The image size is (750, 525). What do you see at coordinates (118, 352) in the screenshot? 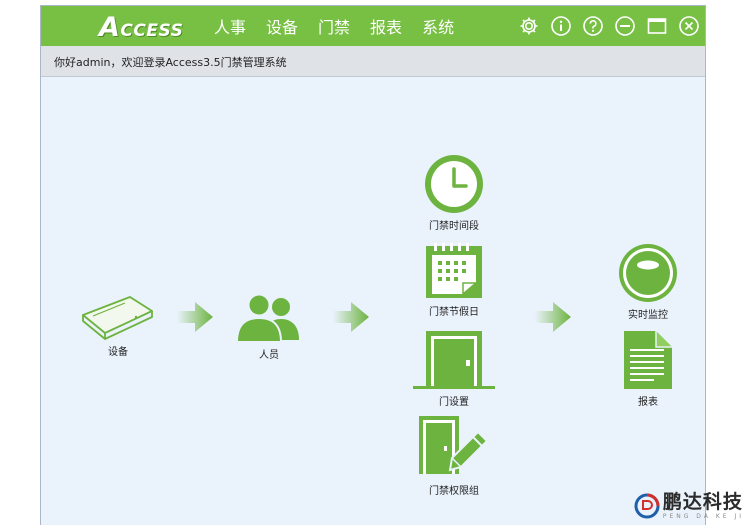
I see `device-label: 设备` at bounding box center [118, 352].